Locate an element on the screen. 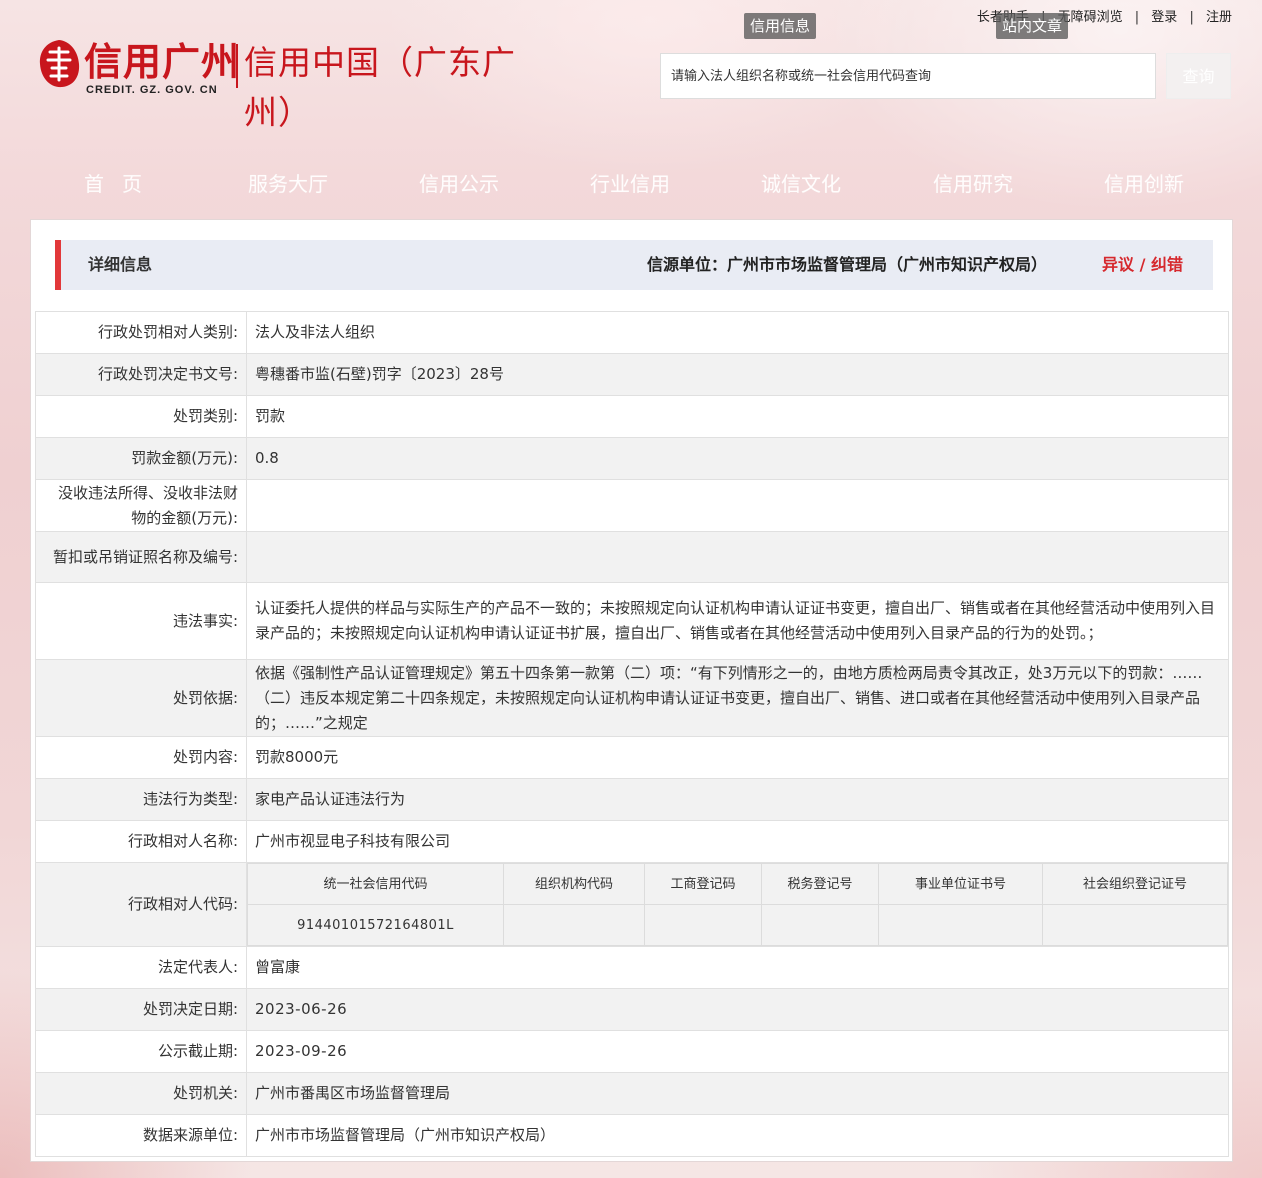 The image size is (1262, 1178). row-value: 2023-09-26 is located at coordinates (737, 1051).